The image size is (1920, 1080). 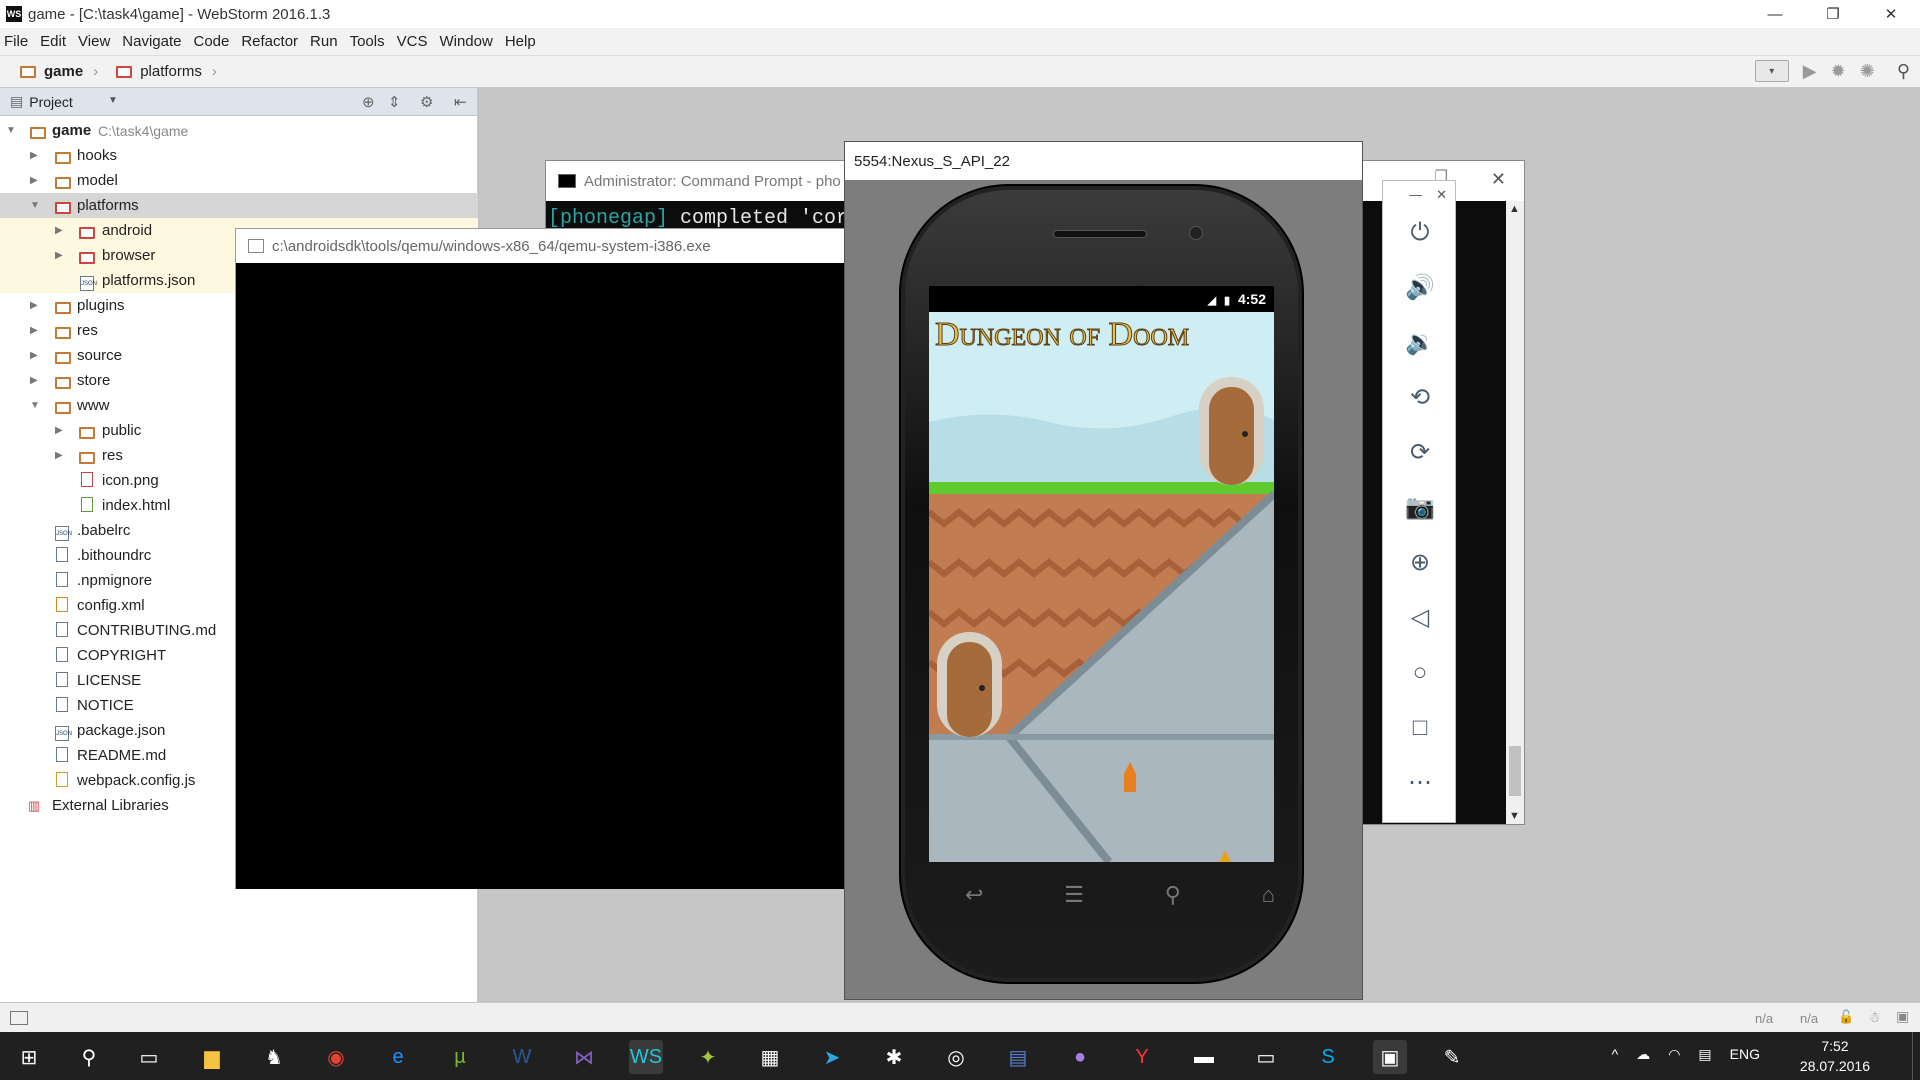 I want to click on app-circle-icon: ◎, so click(x=956, y=1057).